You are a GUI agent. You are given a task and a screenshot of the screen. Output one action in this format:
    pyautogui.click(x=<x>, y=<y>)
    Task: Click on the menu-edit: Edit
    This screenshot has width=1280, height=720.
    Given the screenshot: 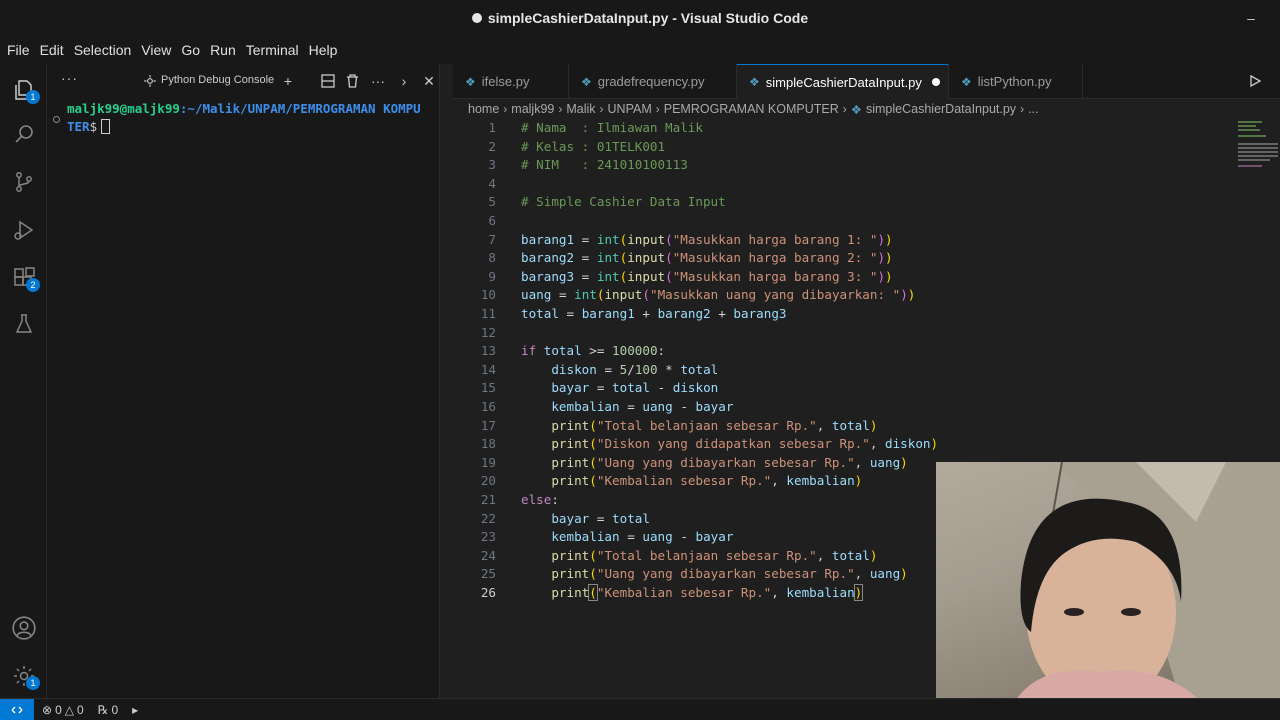 What is the action you would take?
    pyautogui.click(x=52, y=50)
    